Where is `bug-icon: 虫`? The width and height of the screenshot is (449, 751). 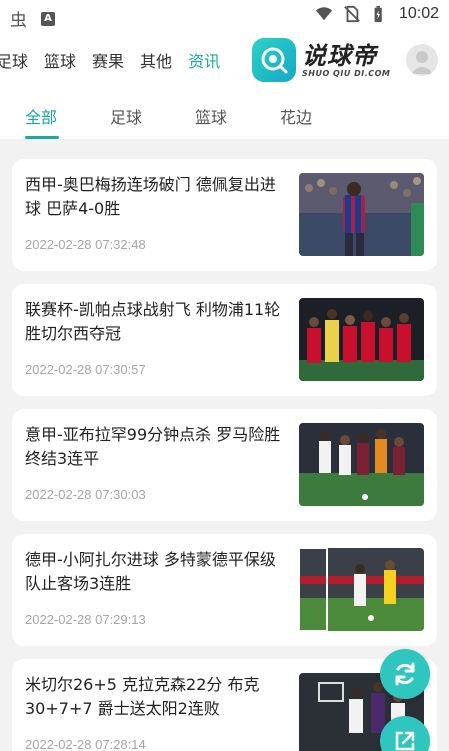 bug-icon: 虫 is located at coordinates (18, 21).